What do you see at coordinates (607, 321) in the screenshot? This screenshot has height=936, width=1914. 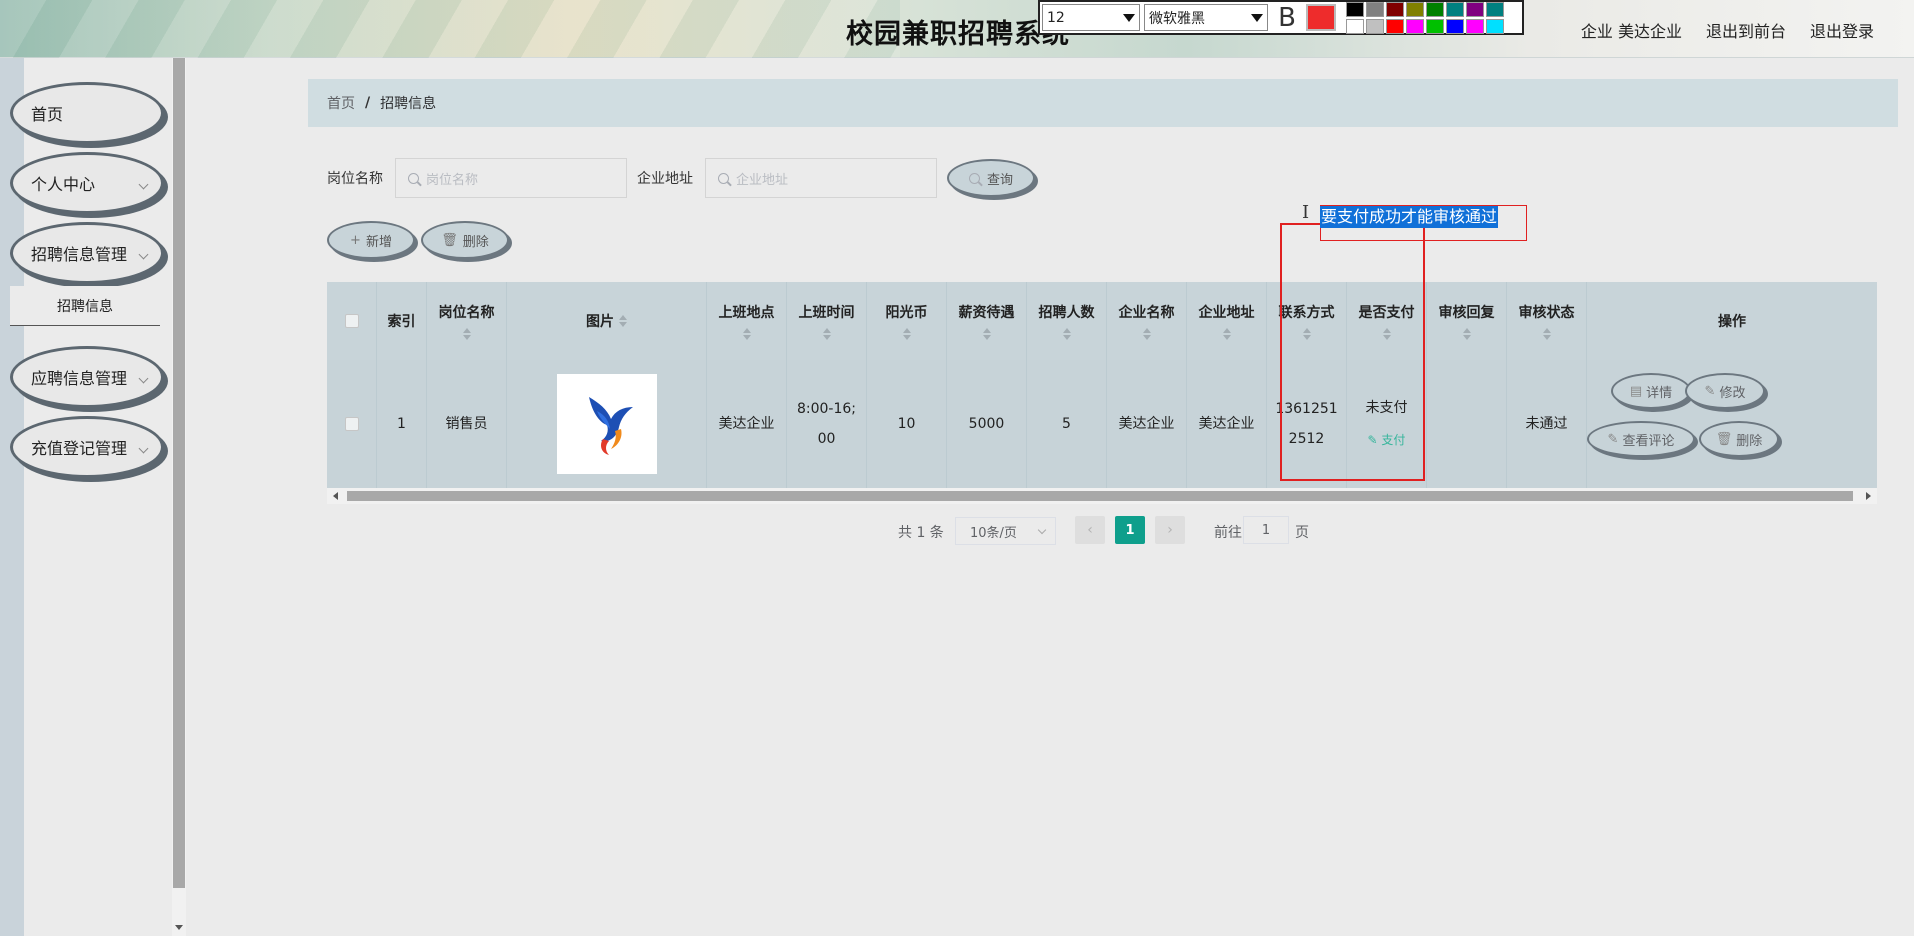 I see `column-header-image: 图片` at bounding box center [607, 321].